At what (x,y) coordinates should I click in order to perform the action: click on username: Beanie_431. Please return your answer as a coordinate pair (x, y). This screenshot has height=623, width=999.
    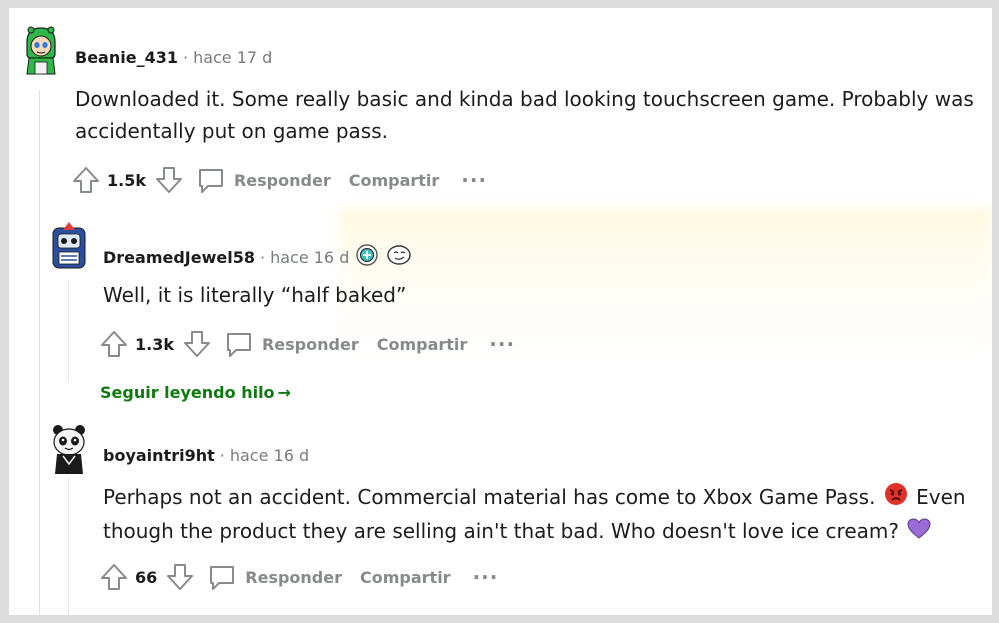
    Looking at the image, I should click on (126, 57).